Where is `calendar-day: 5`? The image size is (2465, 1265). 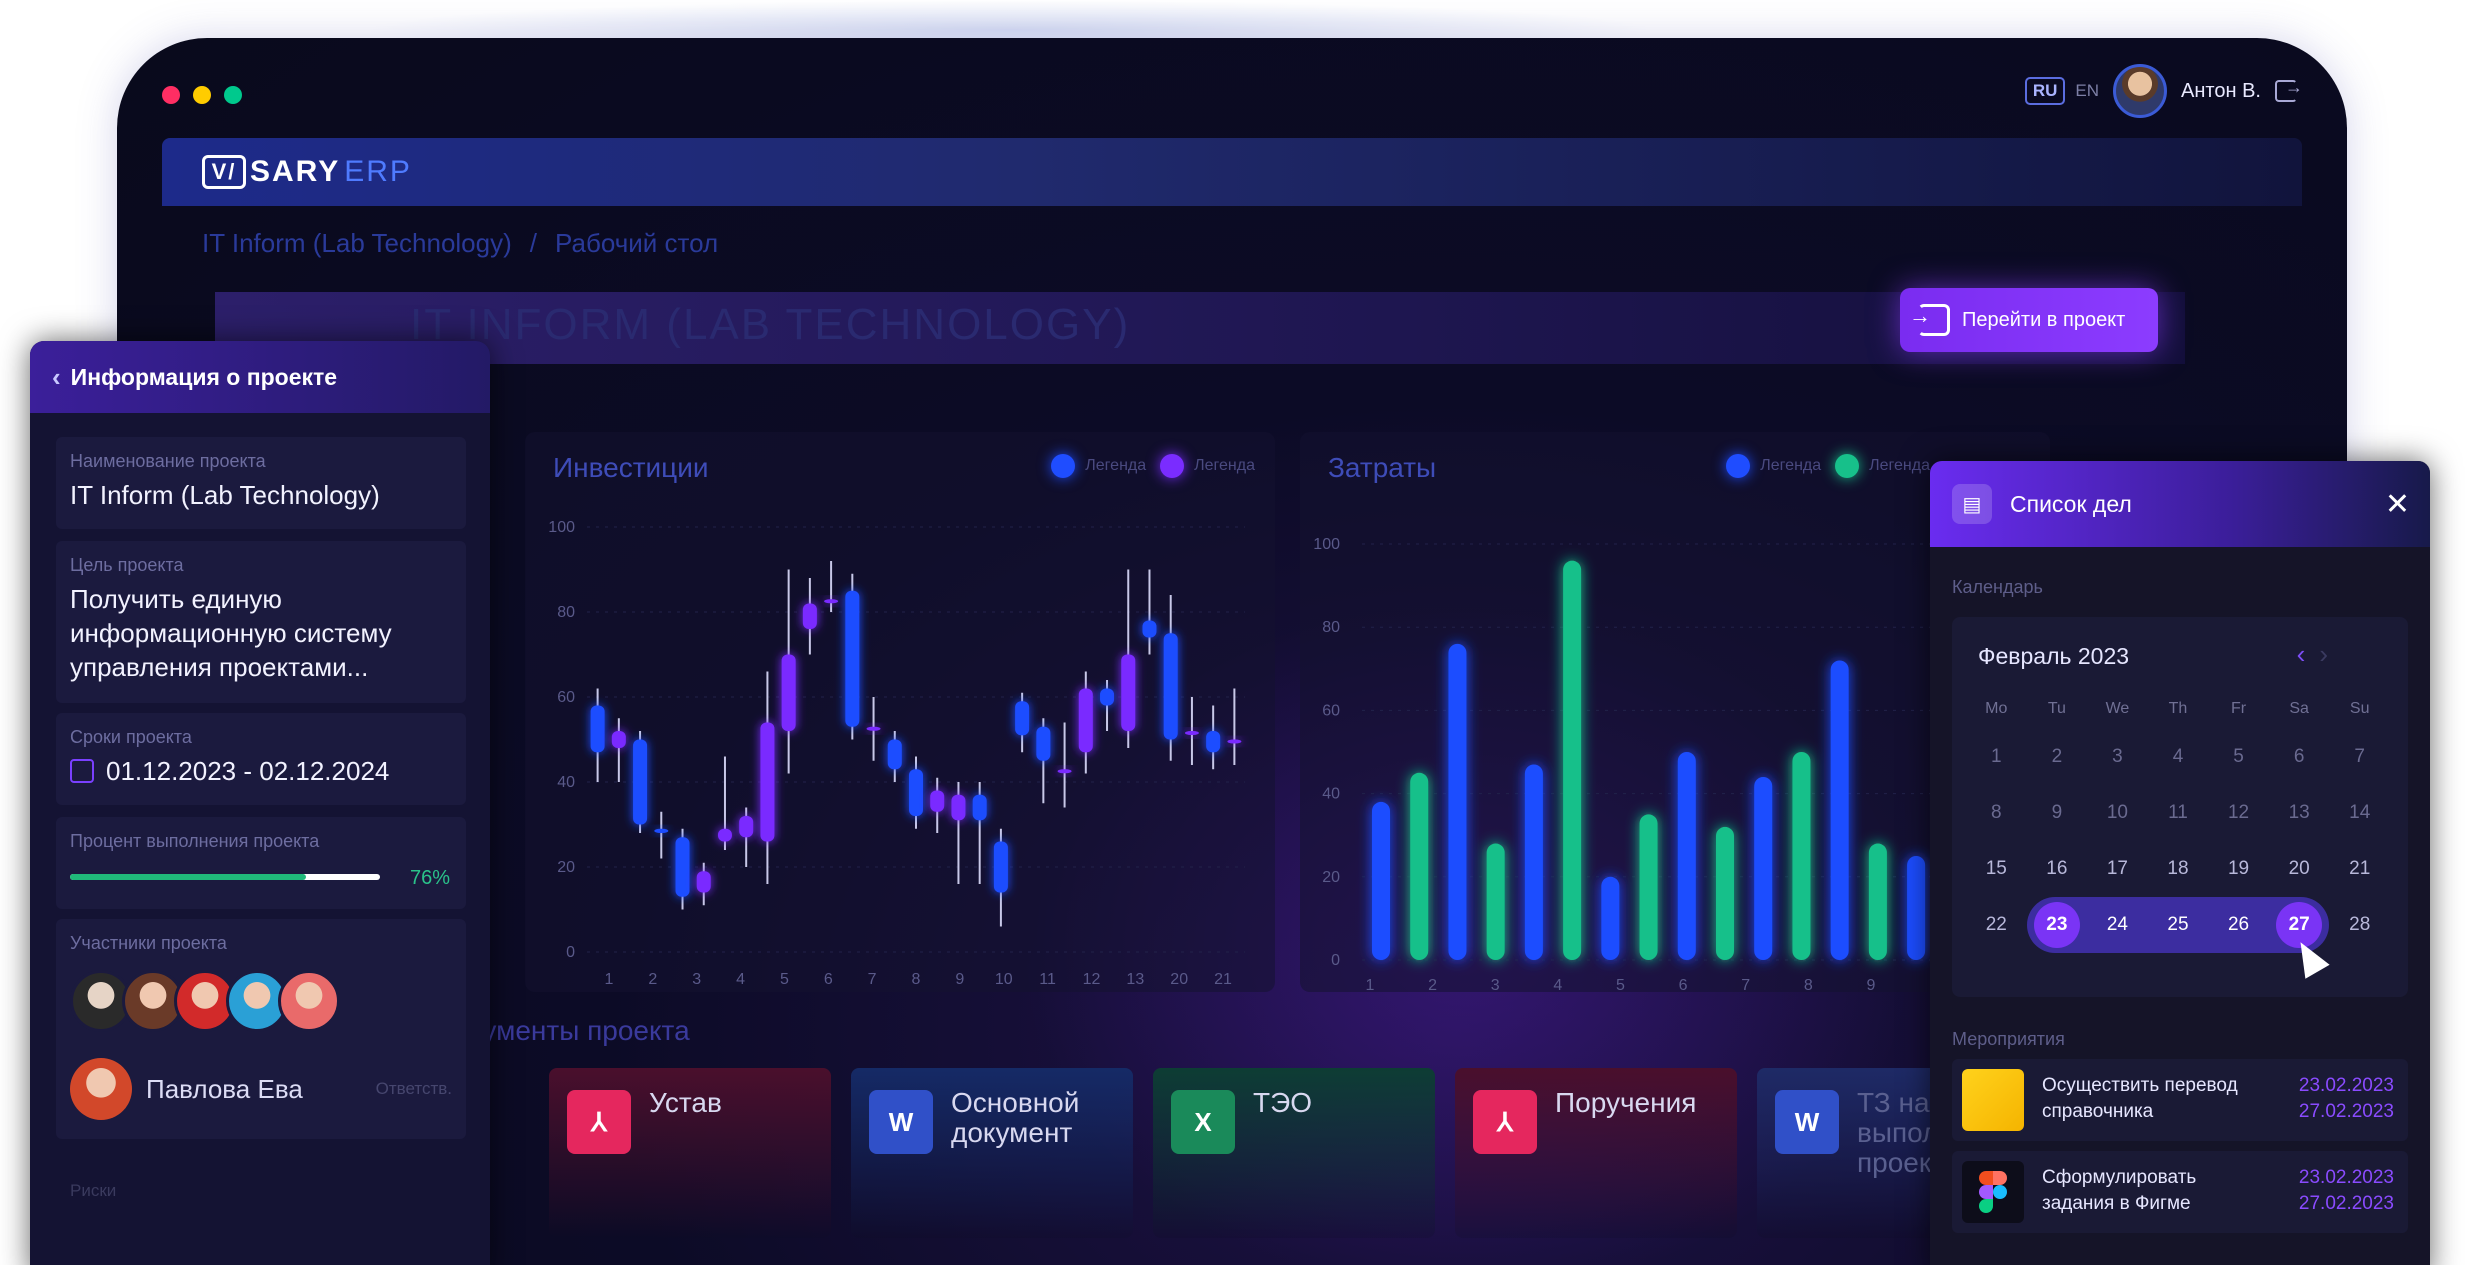
calendar-day: 5 is located at coordinates (2238, 757).